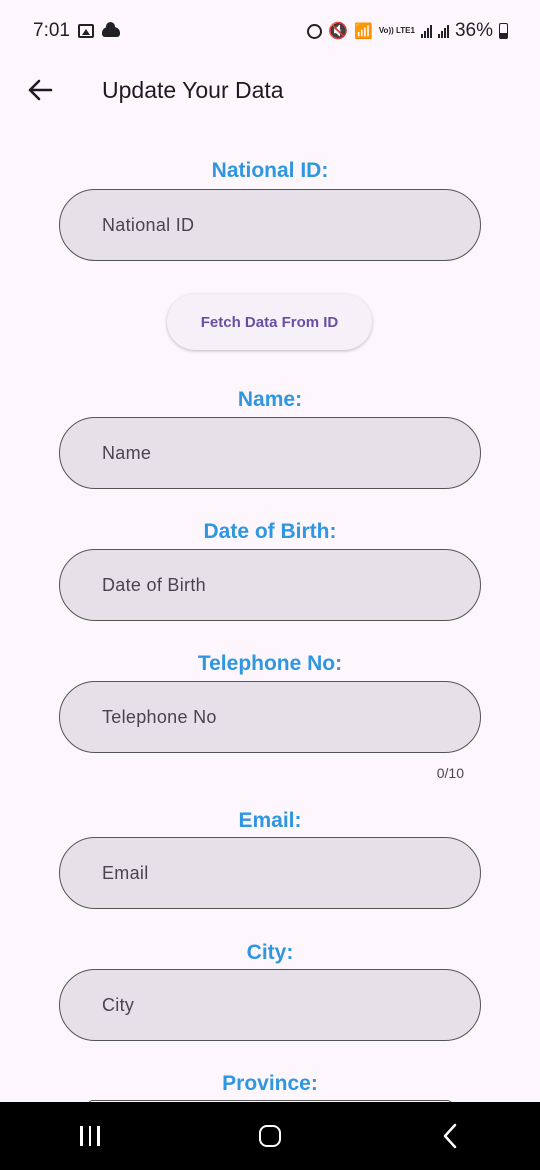  I want to click on date-of-birth-label: Date of Birth:, so click(270, 531).